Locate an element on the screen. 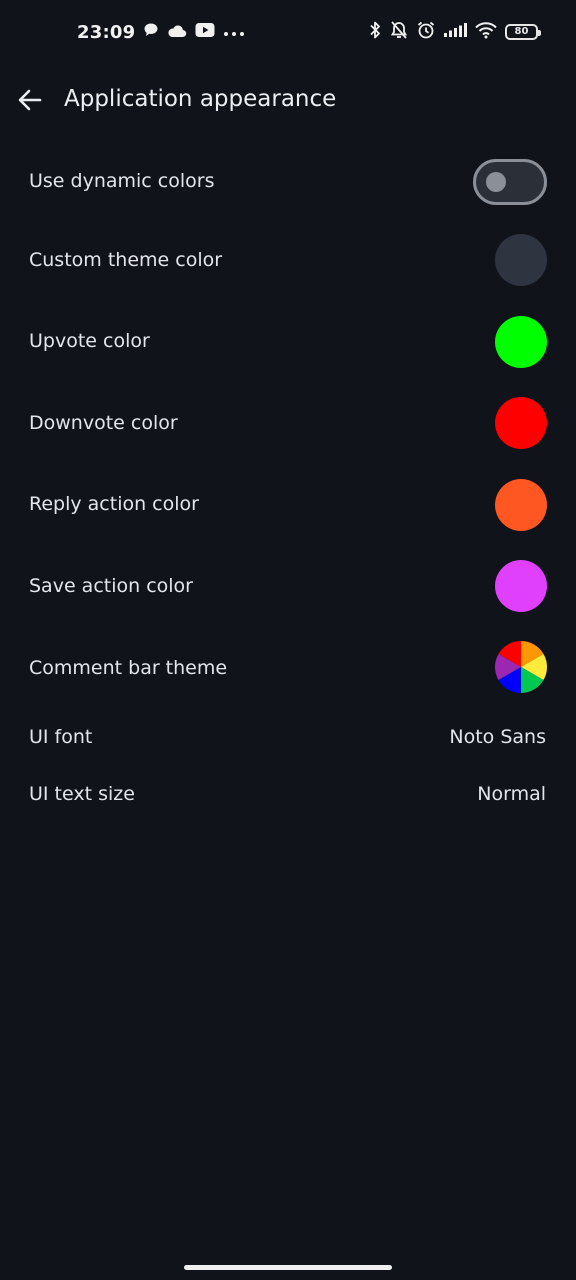  battery-icon: 80 is located at coordinates (523, 32).